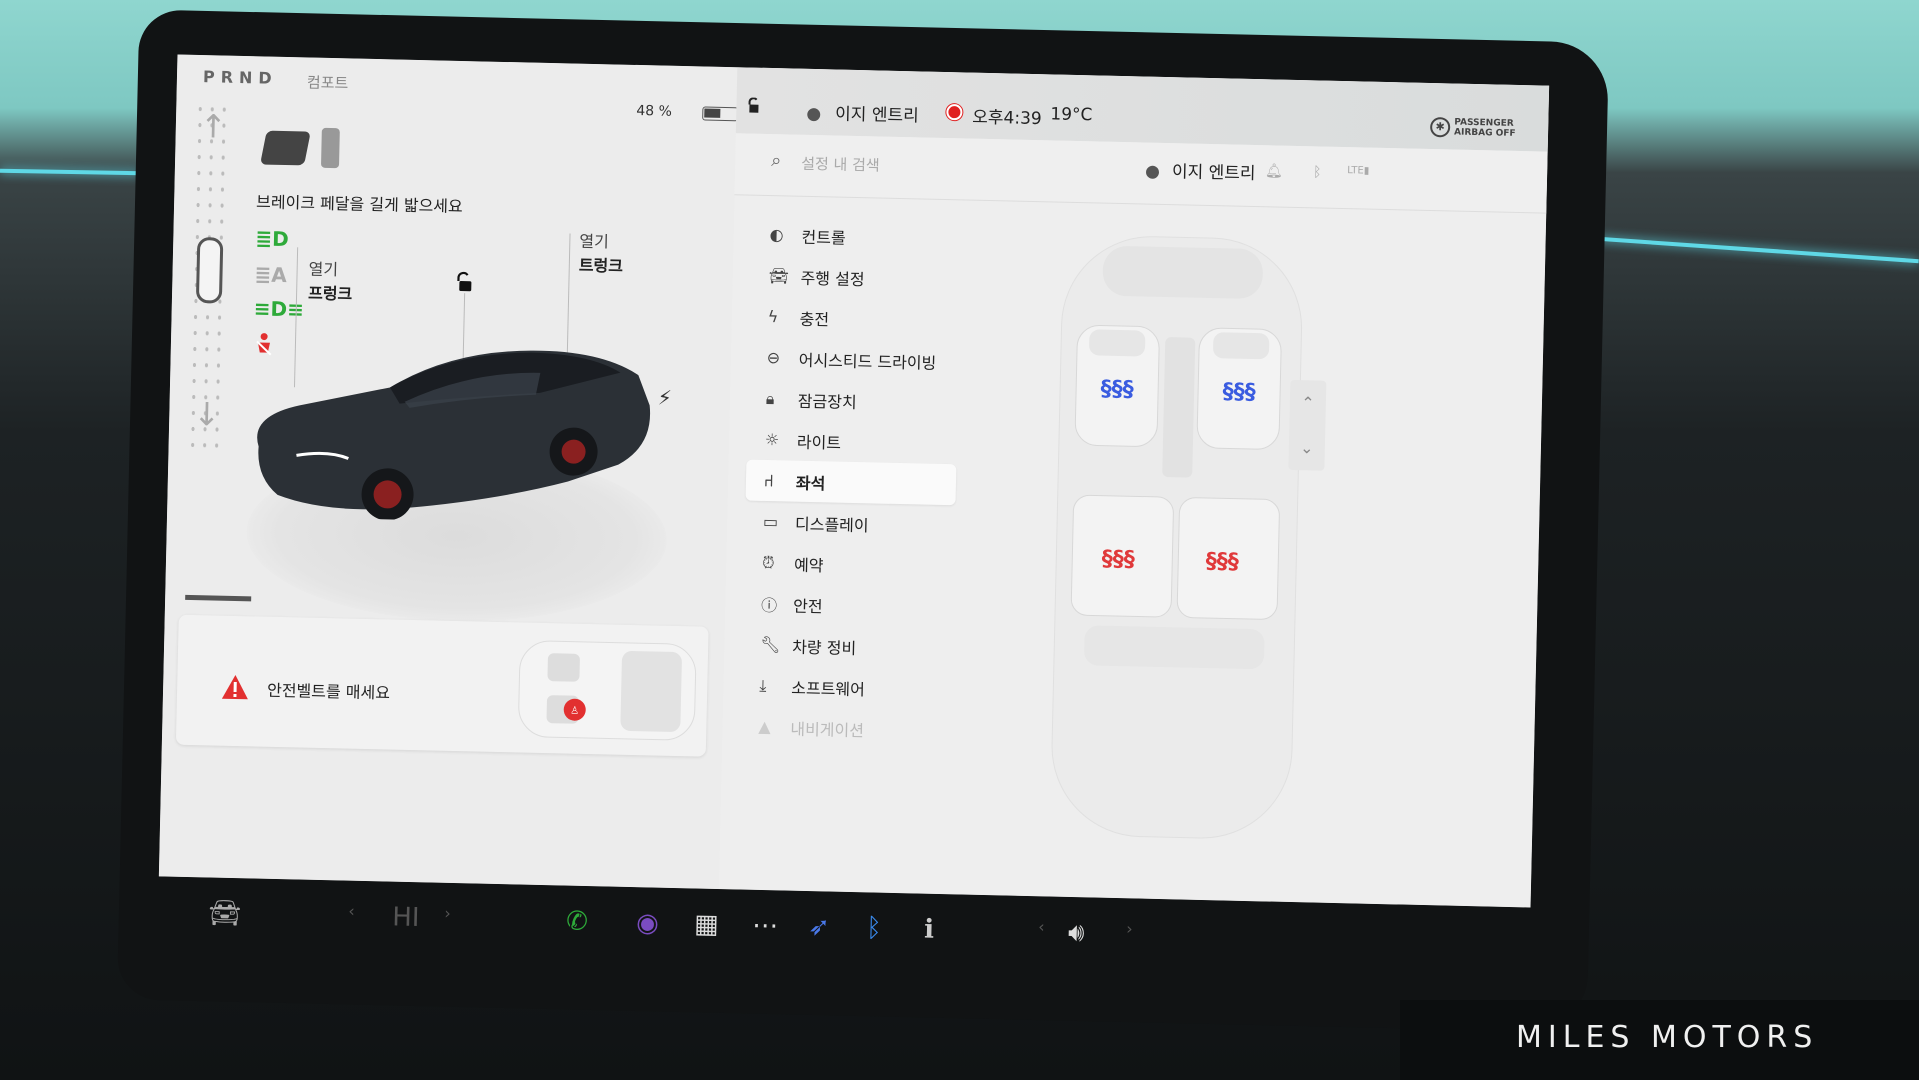 The width and height of the screenshot is (1919, 1080). I want to click on driver-profile-name: 이지 엔트리, so click(876, 115).